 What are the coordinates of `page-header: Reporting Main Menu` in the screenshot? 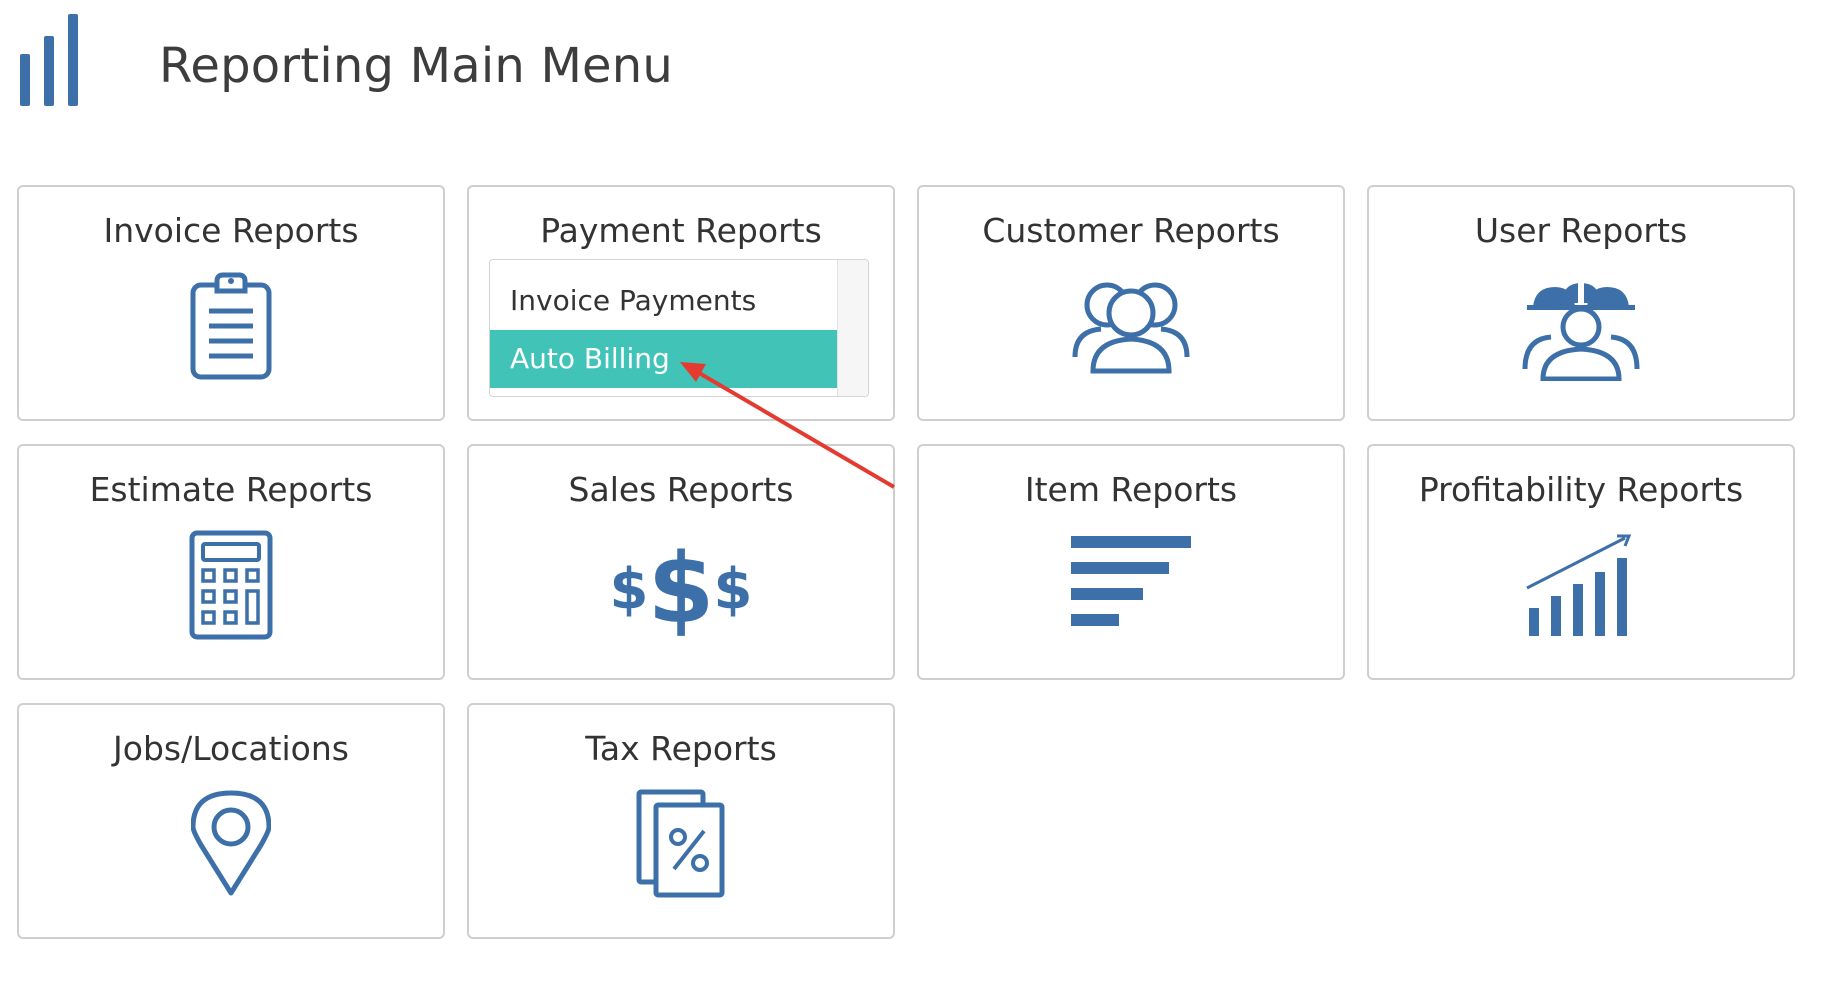 It's located at (920, 70).